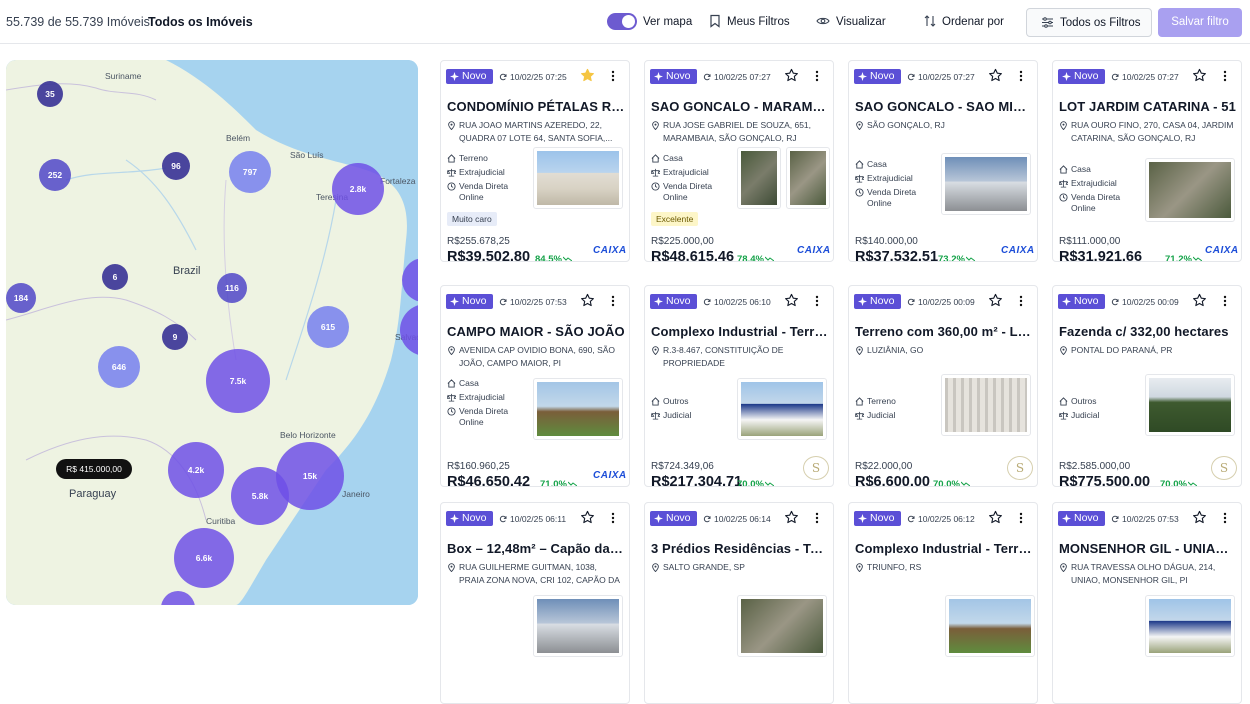 The width and height of the screenshot is (1250, 704). I want to click on map-cluster-marker: 4.2k, so click(196, 470).